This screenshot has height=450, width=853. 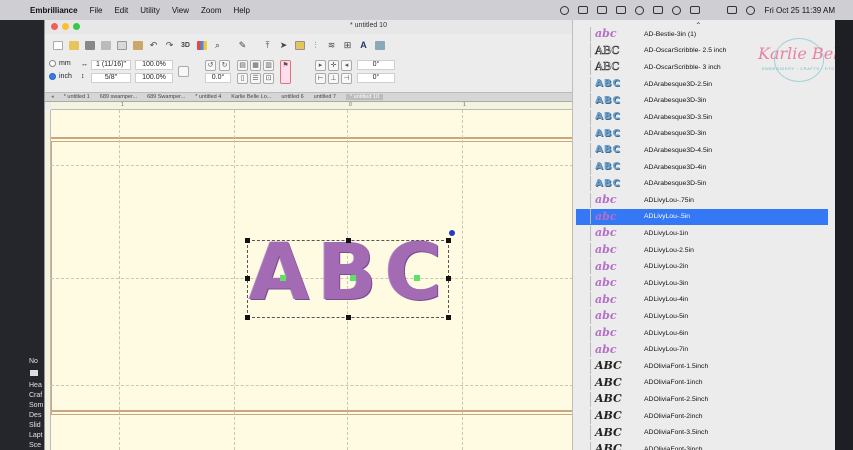 What do you see at coordinates (241, 10) in the screenshot?
I see `menu-help: Help` at bounding box center [241, 10].